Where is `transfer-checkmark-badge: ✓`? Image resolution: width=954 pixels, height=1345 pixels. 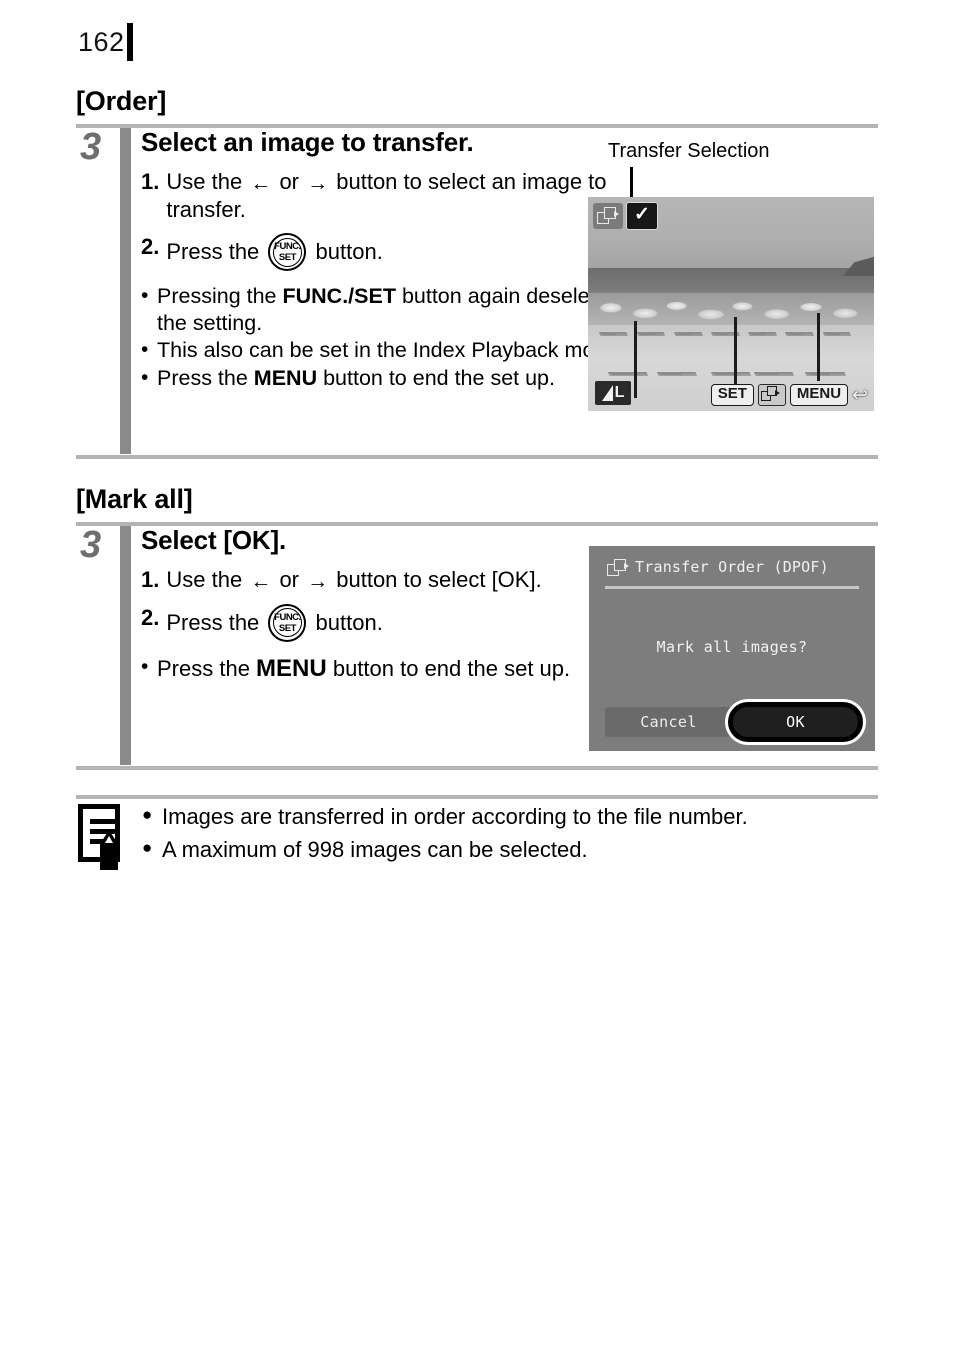
transfer-checkmark-badge: ✓ is located at coordinates (642, 216).